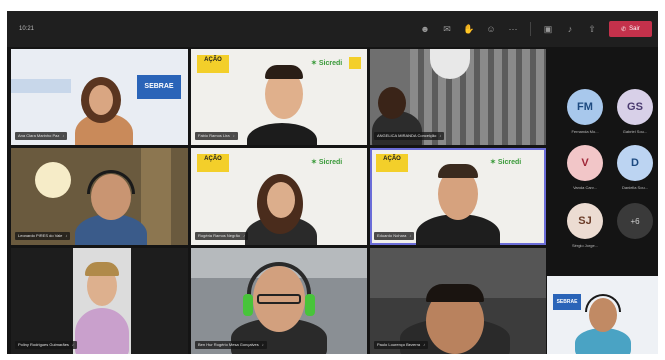 The height and width of the screenshot is (360, 665). Describe the element at coordinates (447, 29) in the screenshot. I see `chat-icon: ✉` at that location.